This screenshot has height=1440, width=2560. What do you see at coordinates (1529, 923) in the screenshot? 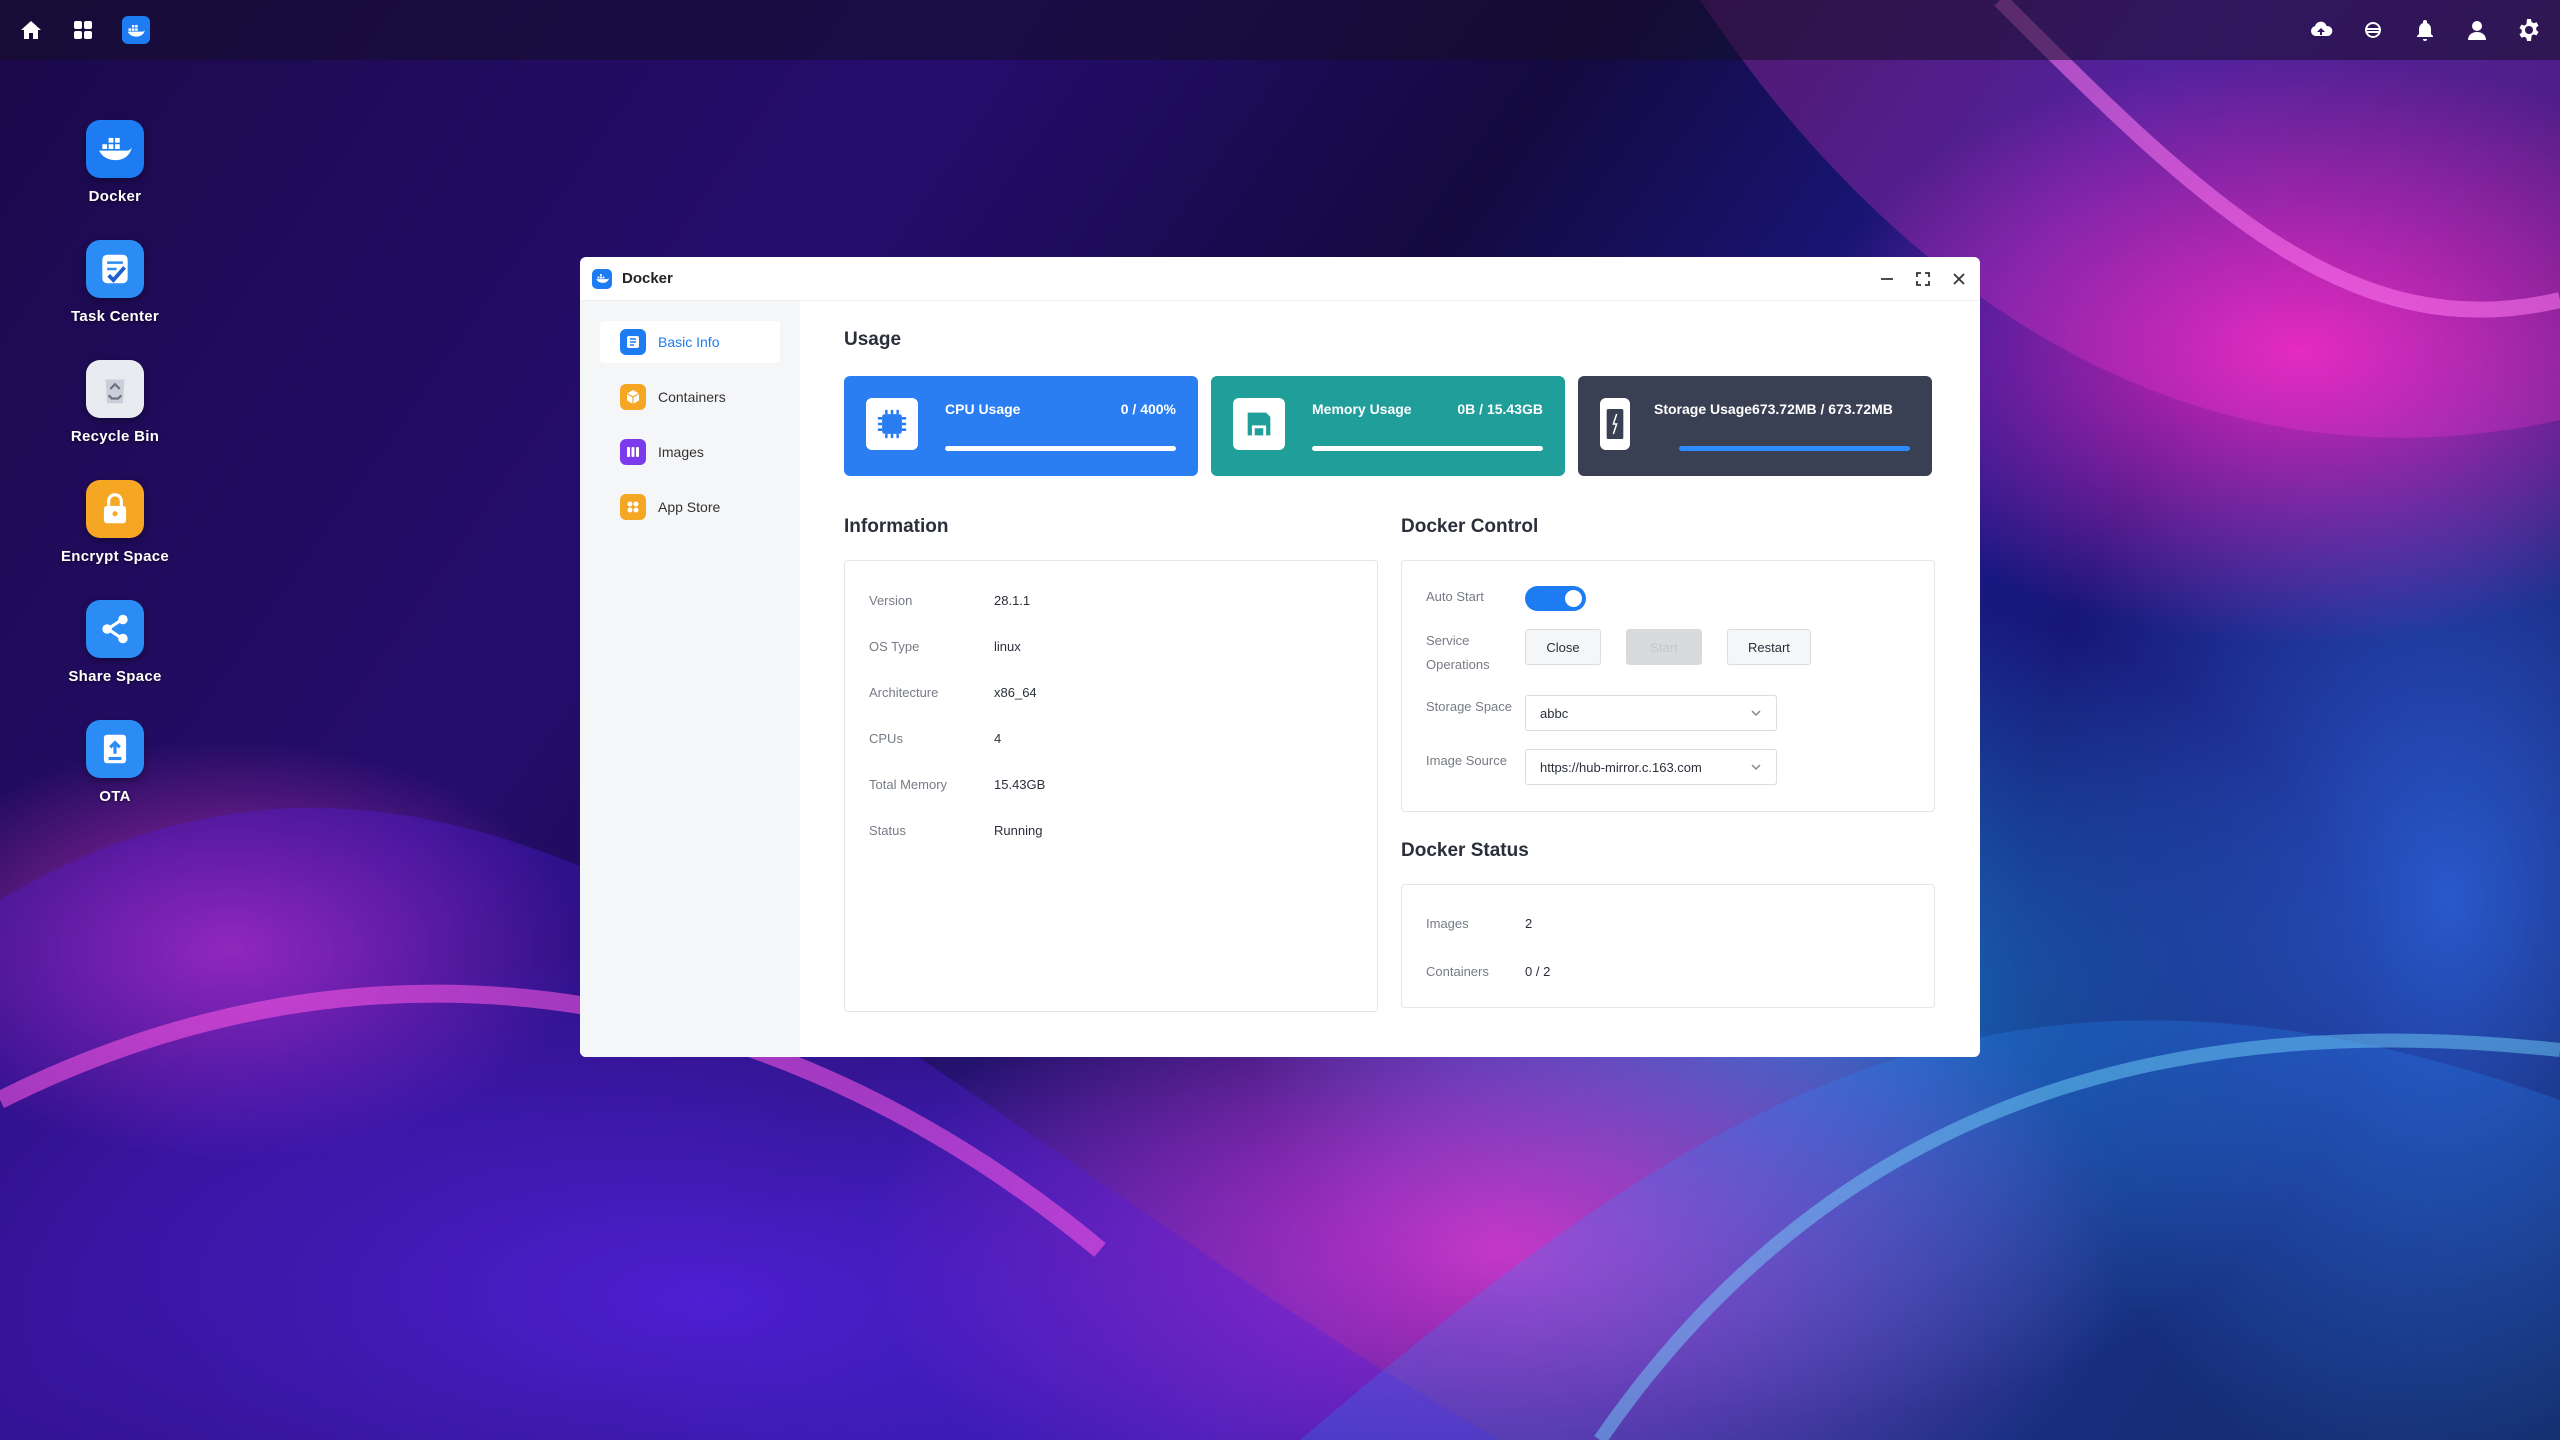
I see `status-value: 2` at bounding box center [1529, 923].